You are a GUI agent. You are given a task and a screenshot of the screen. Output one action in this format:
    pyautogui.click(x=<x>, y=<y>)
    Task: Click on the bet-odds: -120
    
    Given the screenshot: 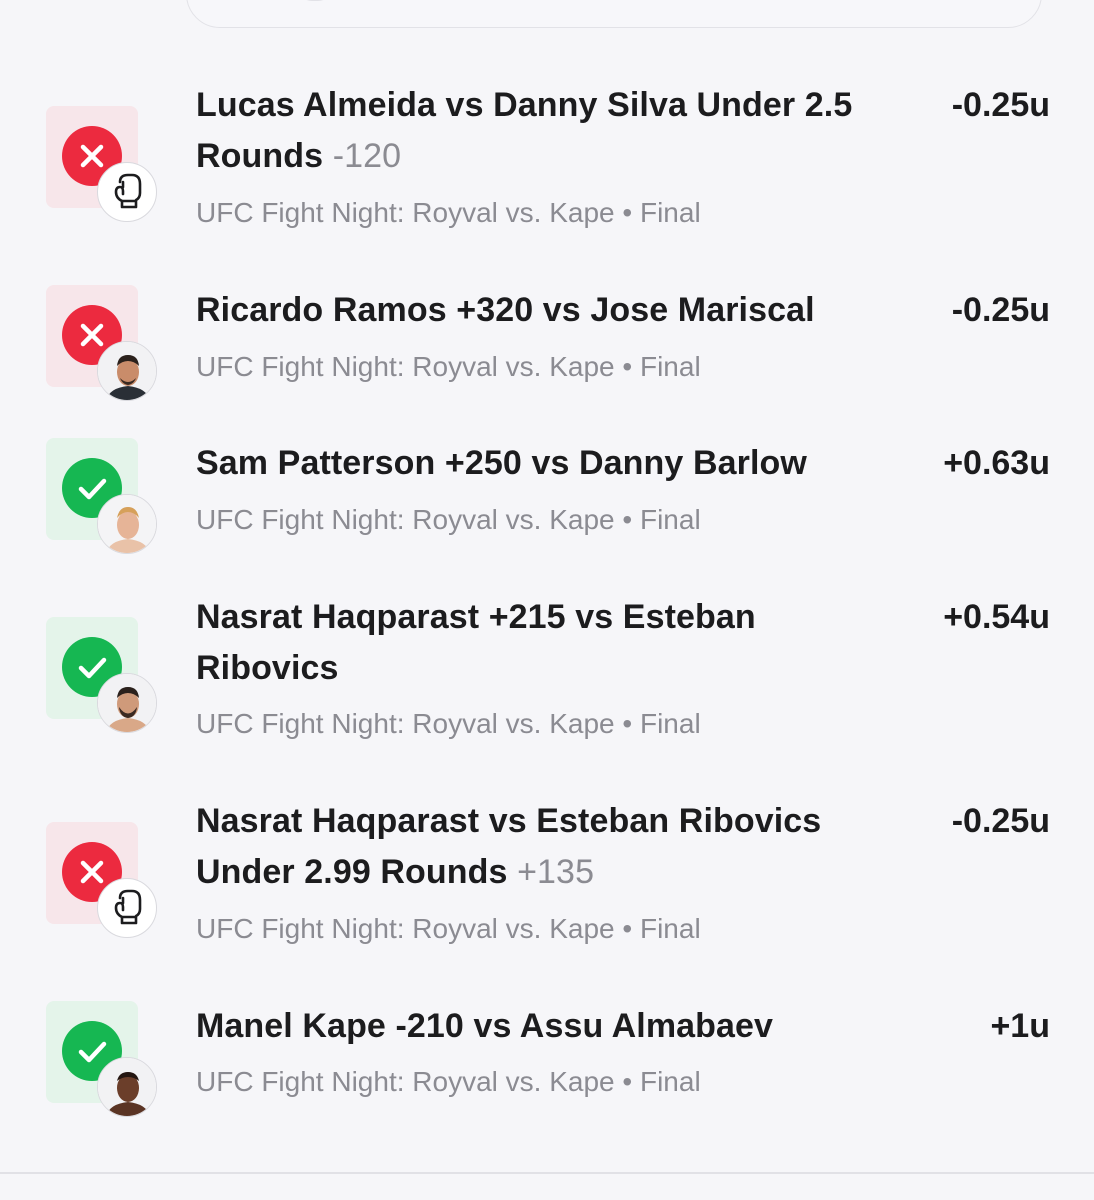 What is the action you would take?
    pyautogui.click(x=367, y=156)
    